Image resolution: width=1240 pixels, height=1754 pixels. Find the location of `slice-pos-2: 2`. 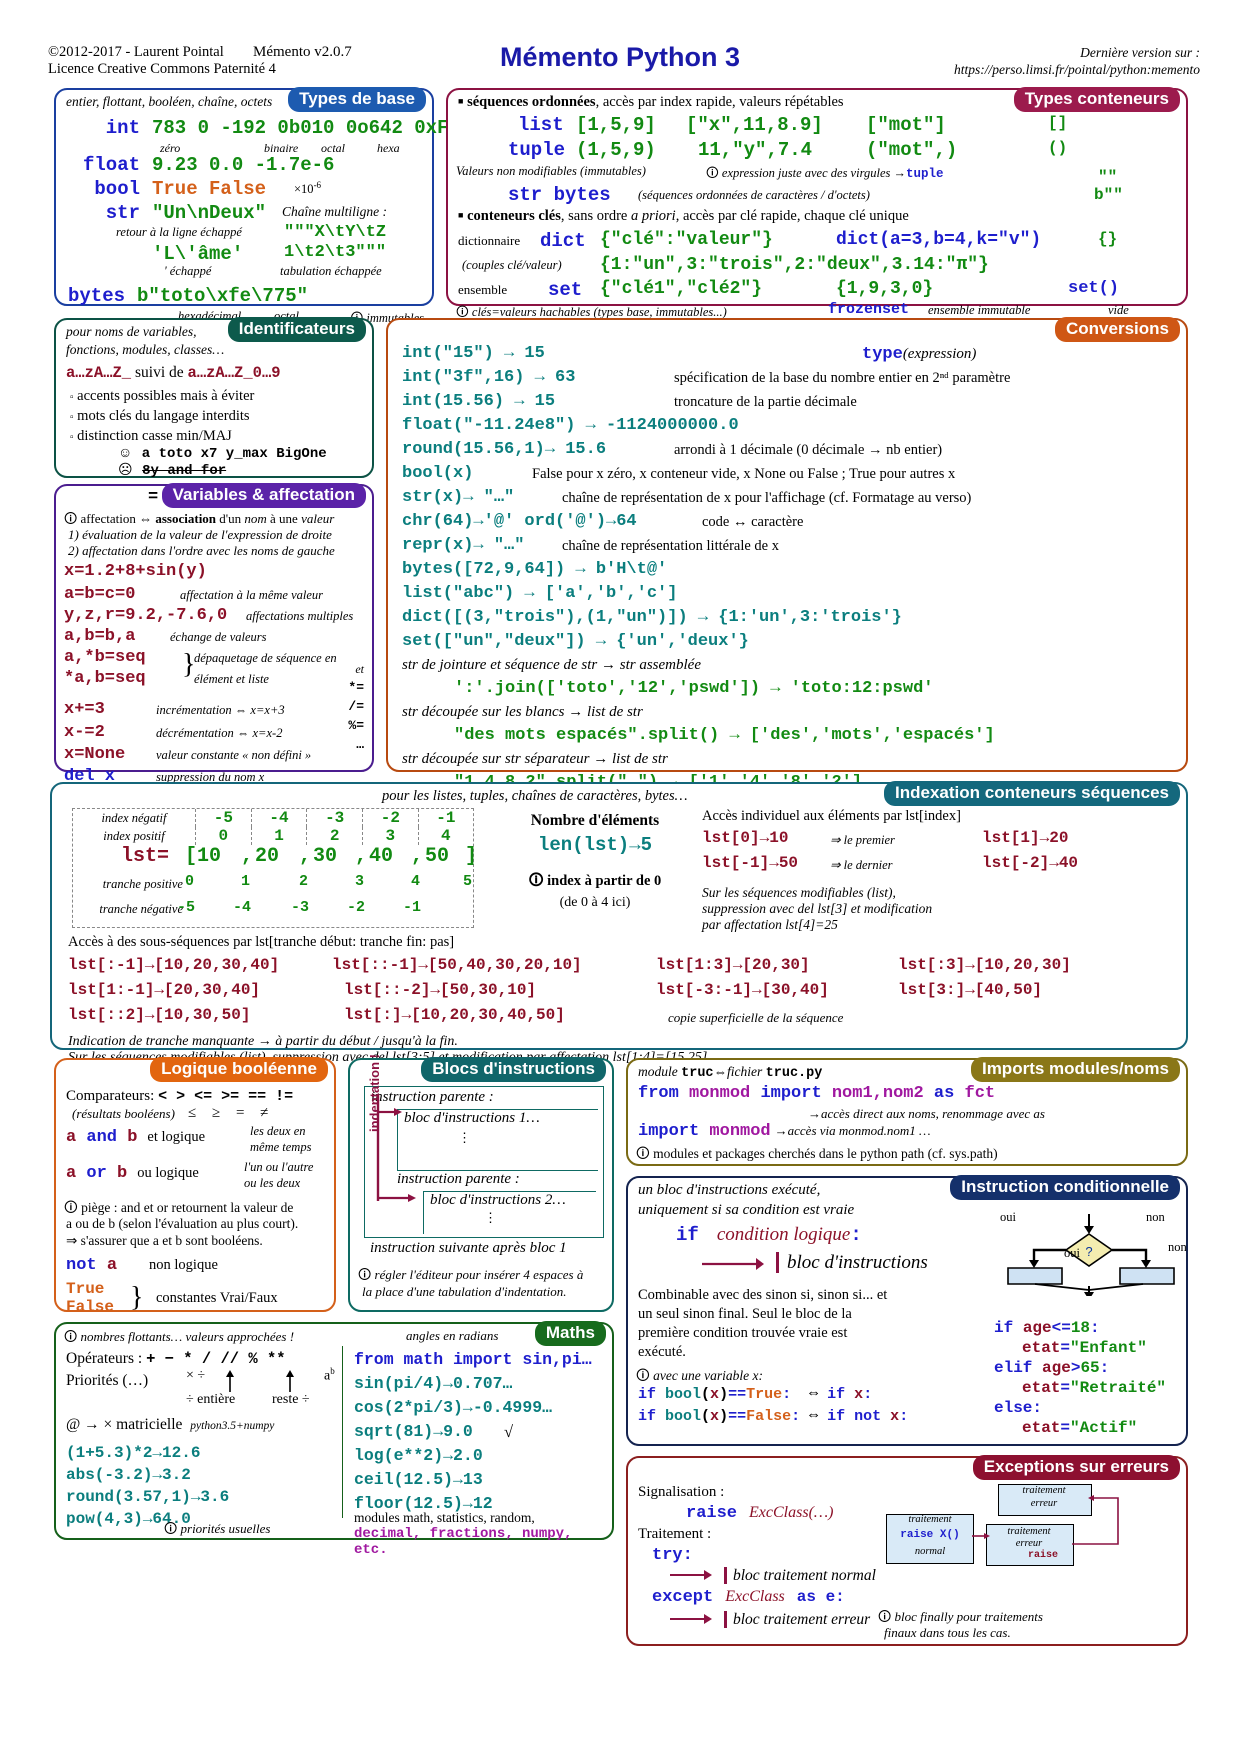

slice-pos-2: 2 is located at coordinates (304, 881).